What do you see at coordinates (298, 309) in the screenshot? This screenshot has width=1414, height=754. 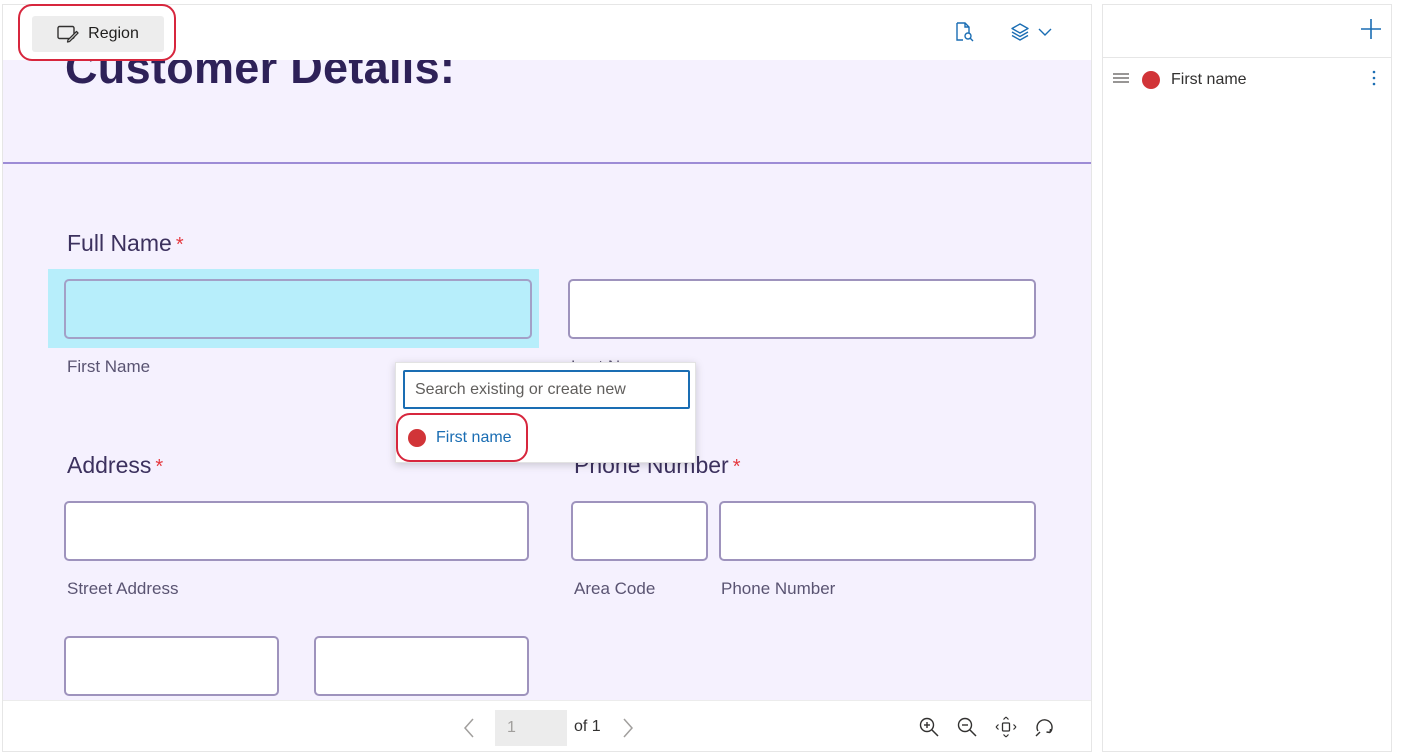 I see `first-name-field` at bounding box center [298, 309].